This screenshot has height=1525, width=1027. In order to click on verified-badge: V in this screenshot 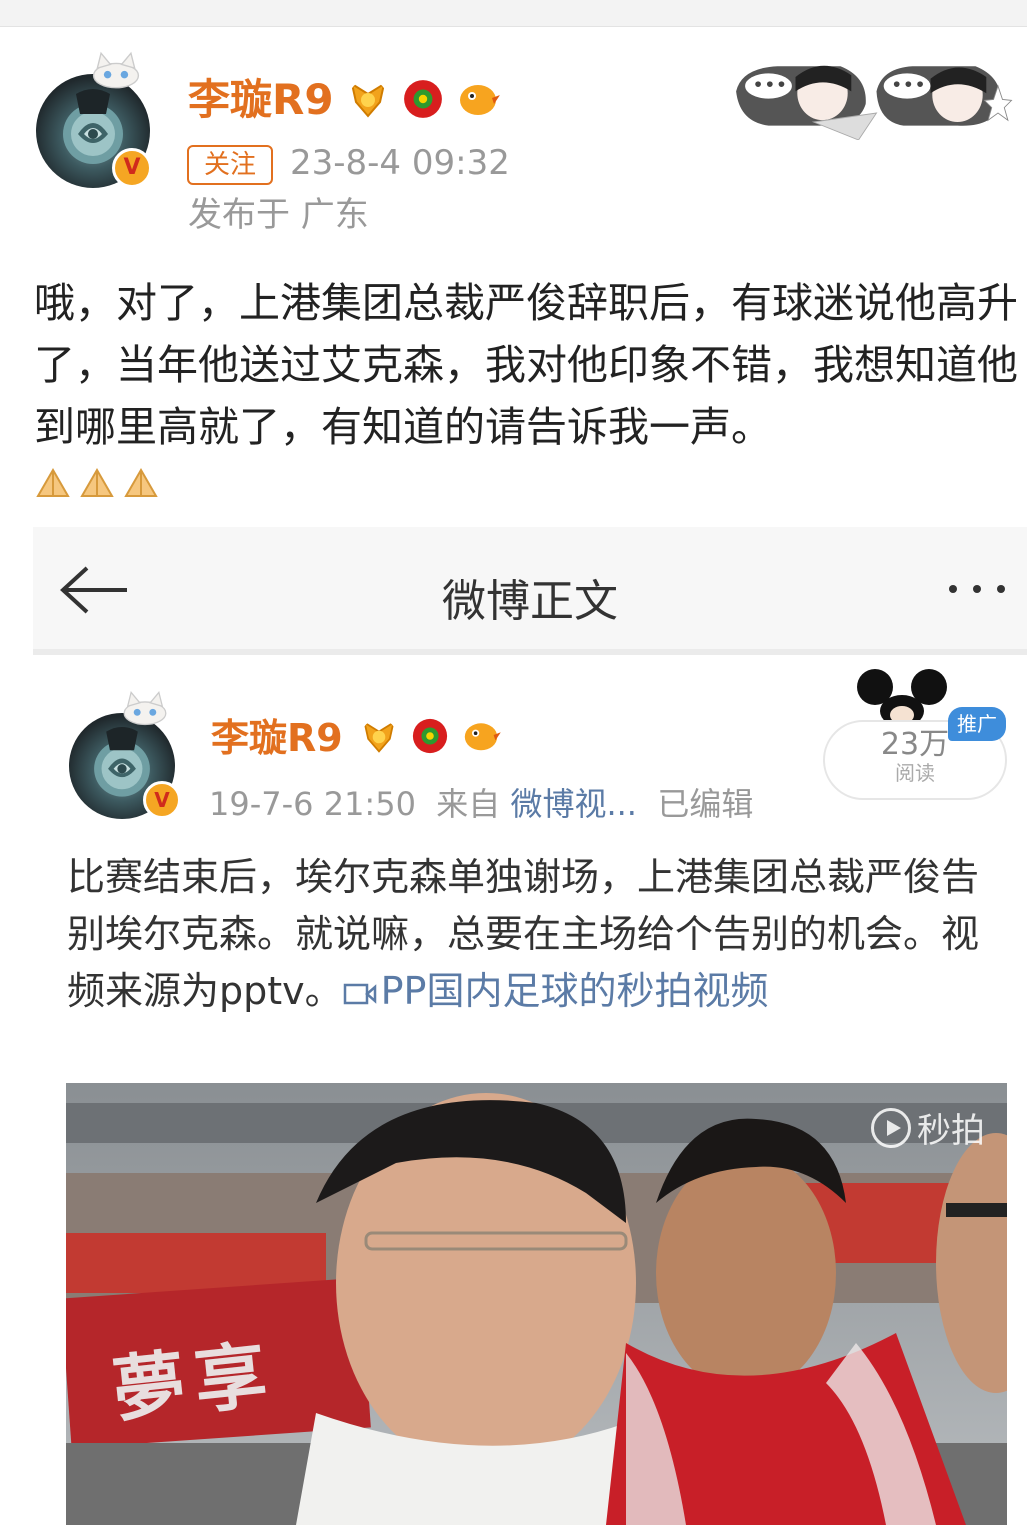, I will do `click(132, 168)`.